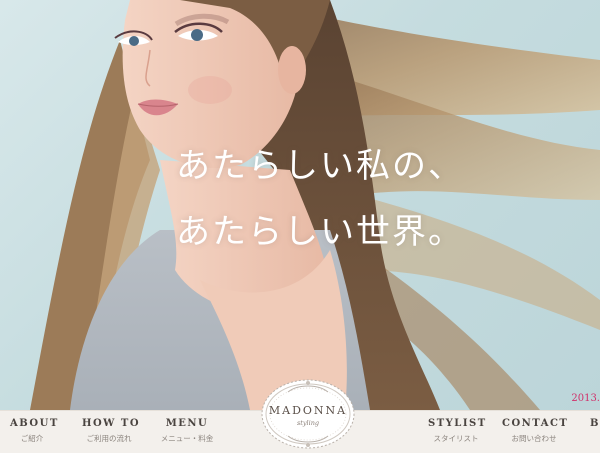 This screenshot has width=600, height=453. Describe the element at coordinates (457, 423) in the screenshot. I see `nav-item-label: STYLIST` at that location.